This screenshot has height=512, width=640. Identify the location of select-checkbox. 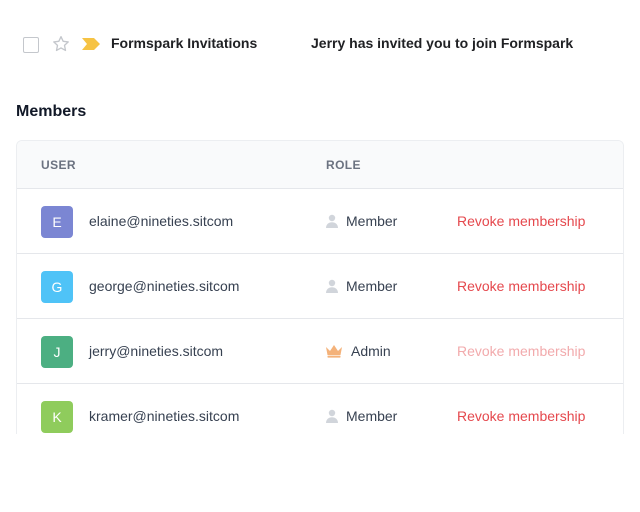
(31, 45).